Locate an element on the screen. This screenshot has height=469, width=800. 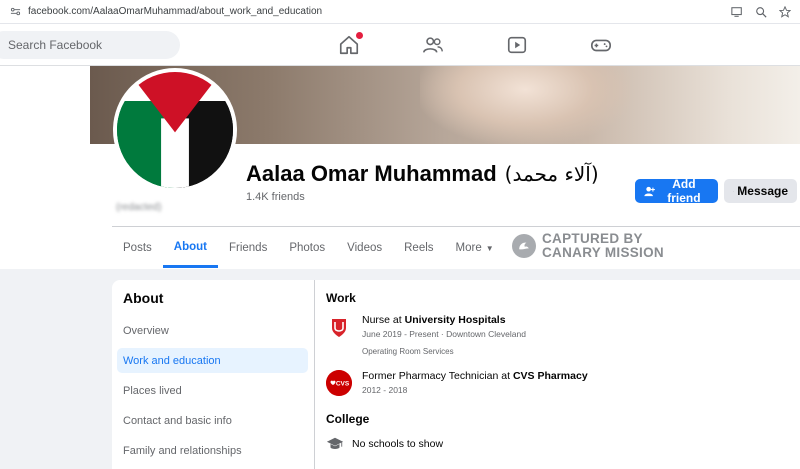
search-box is located at coordinates (90, 45).